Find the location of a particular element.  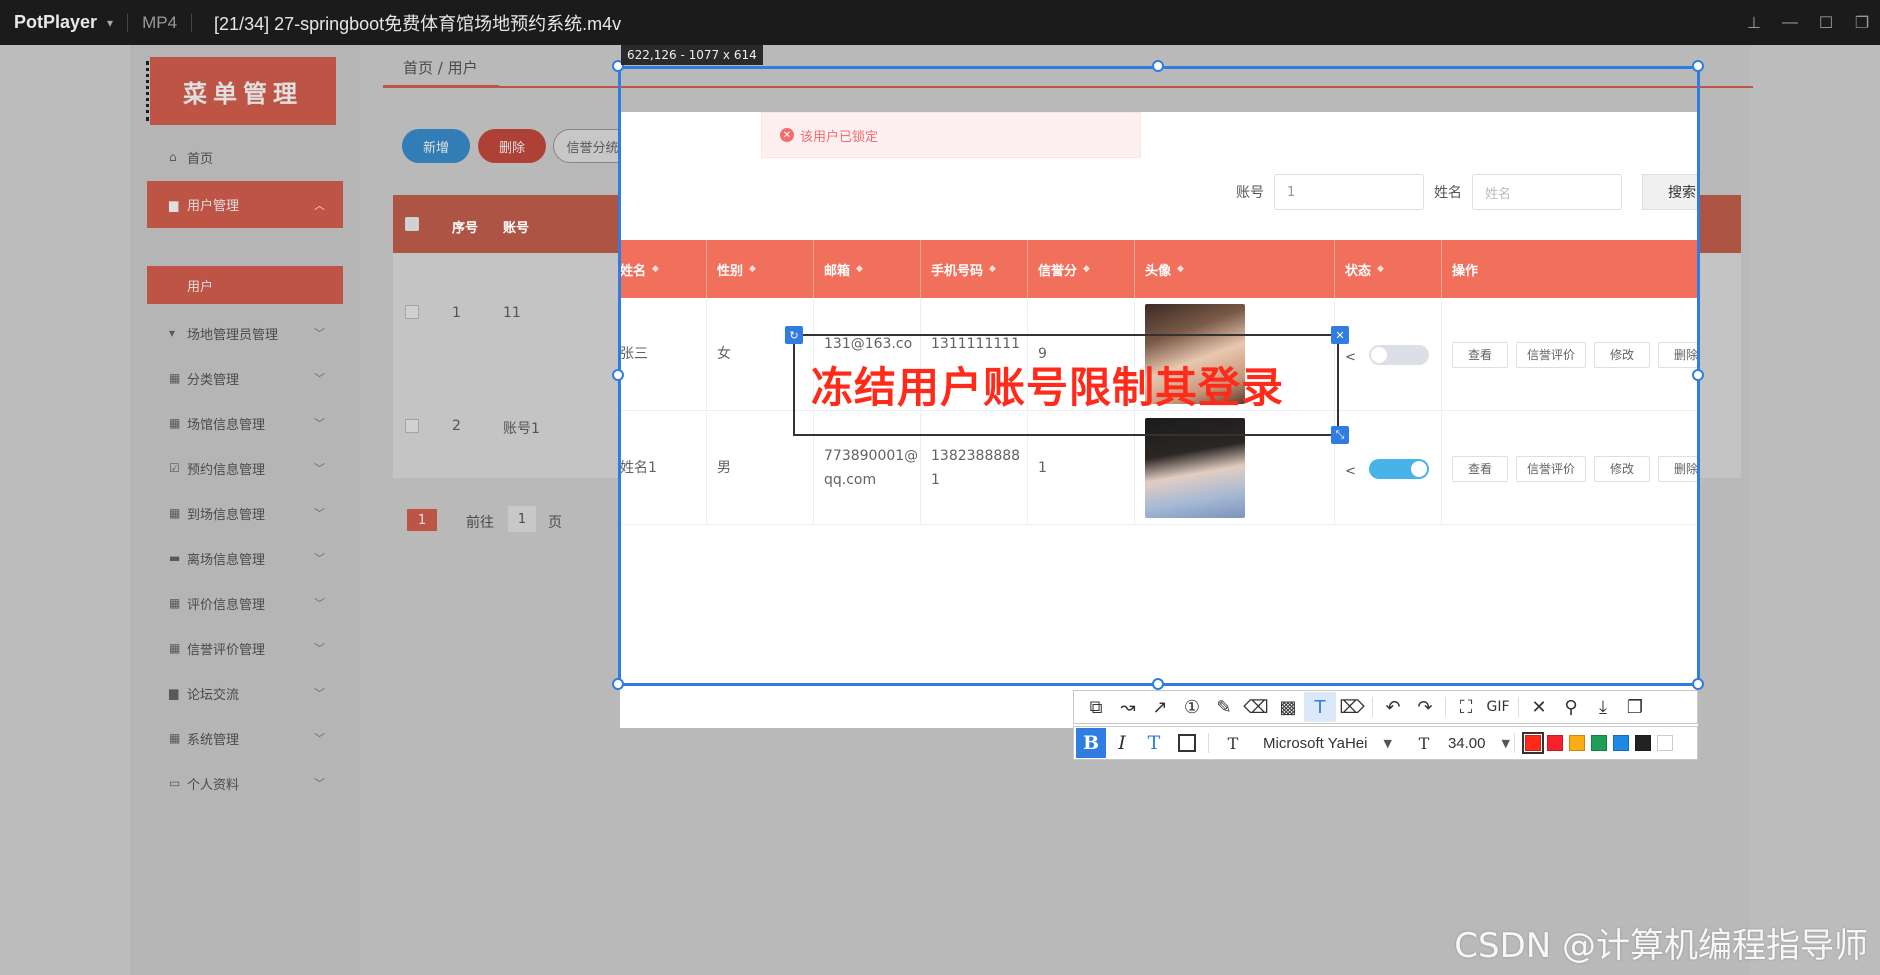

text-format-toolbar: B I T T Microsoft YaHei ▼ T 34.00 ▼ is located at coordinates (1385, 743).